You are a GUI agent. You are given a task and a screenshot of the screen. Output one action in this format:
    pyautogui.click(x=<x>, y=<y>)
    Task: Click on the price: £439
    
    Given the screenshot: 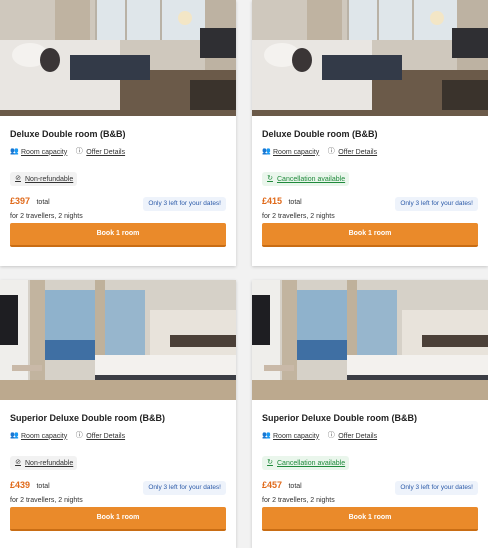 What is the action you would take?
    pyautogui.click(x=20, y=485)
    